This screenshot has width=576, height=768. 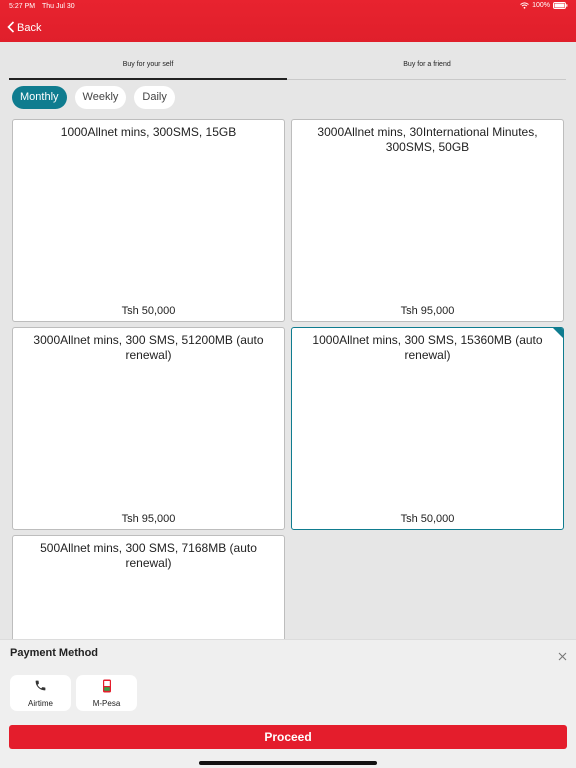 I want to click on period-monthly-button: Monthly, so click(x=39, y=97).